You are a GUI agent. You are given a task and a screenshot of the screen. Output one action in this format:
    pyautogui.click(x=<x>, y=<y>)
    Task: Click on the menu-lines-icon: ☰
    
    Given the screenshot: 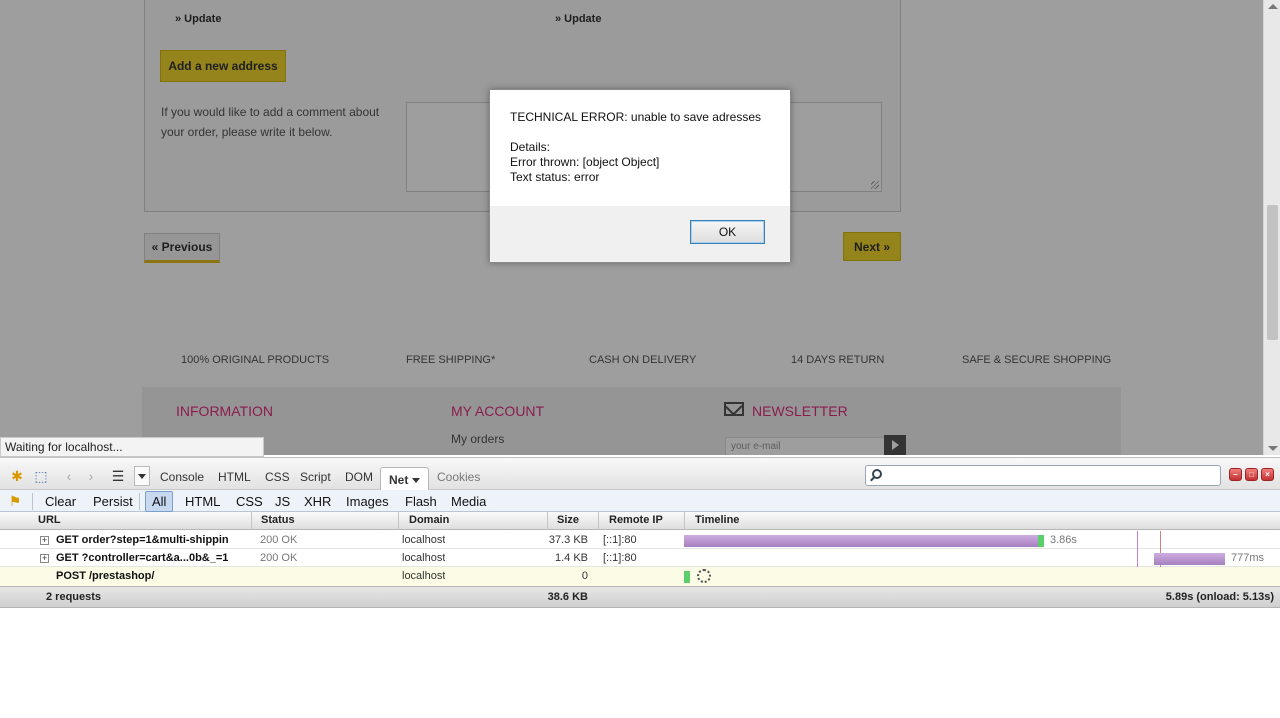 What is the action you would take?
    pyautogui.click(x=118, y=476)
    